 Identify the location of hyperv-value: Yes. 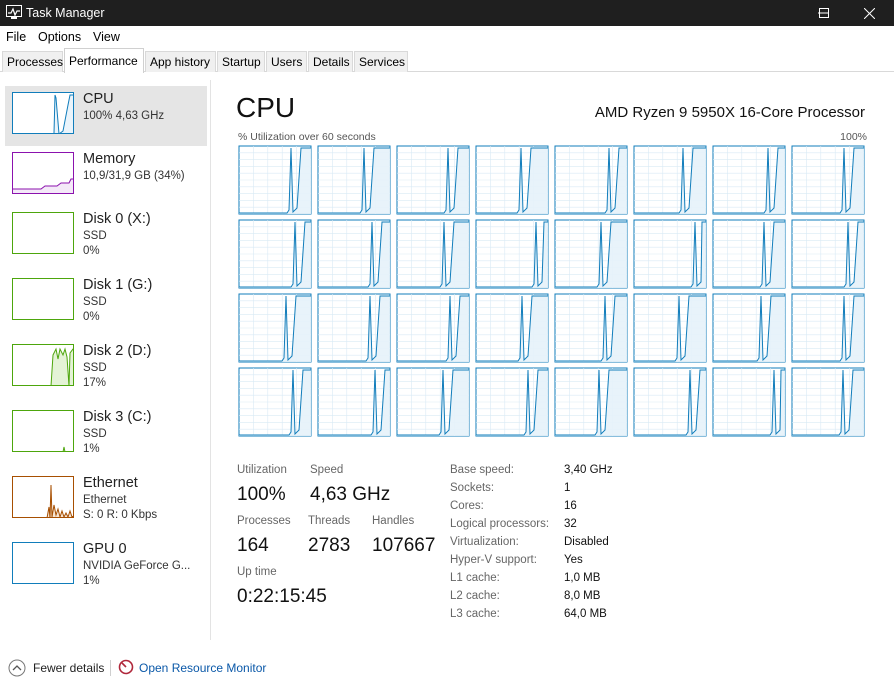
(573, 560).